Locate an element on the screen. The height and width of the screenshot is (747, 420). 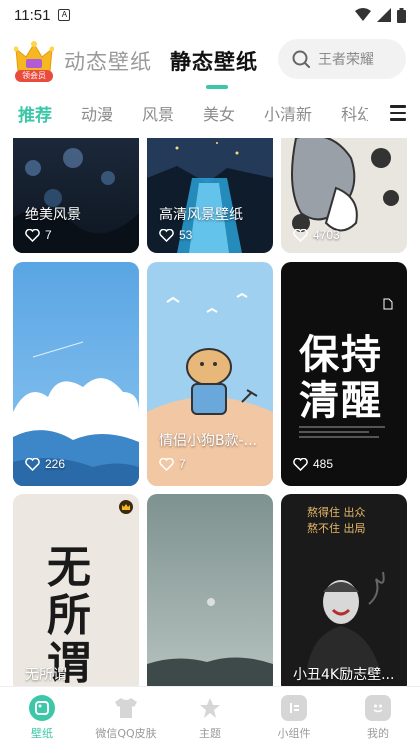
nav-theme: 主题 is located at coordinates (210, 717).